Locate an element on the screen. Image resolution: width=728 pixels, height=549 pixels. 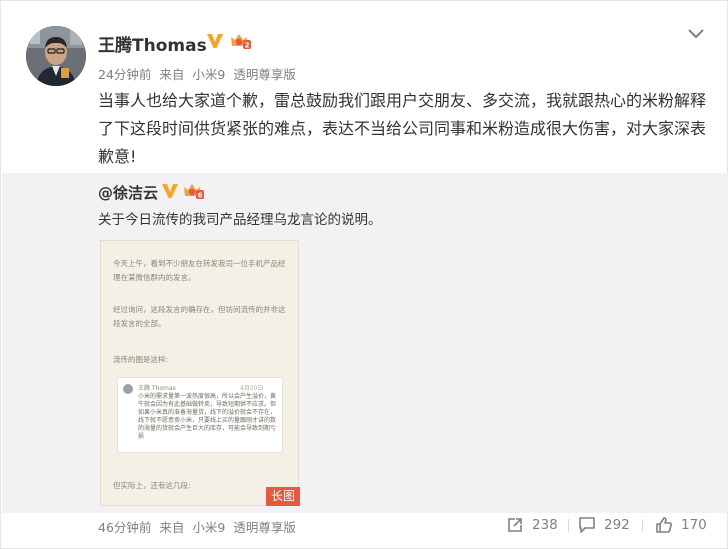
post-meta: 24分钟前 来自 小米9 透明尊享版 is located at coordinates (199, 73).